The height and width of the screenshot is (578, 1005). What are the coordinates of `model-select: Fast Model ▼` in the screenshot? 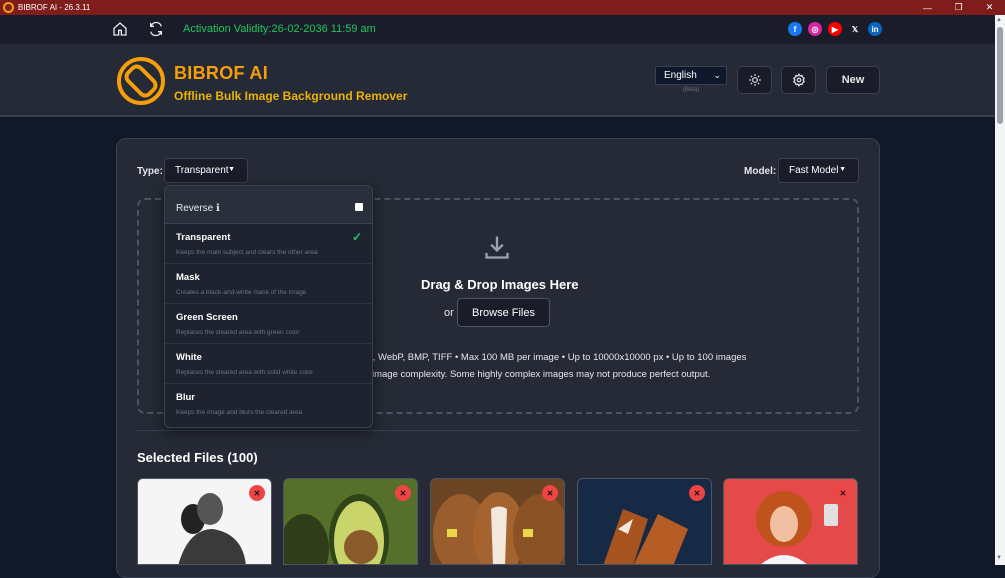 It's located at (818, 170).